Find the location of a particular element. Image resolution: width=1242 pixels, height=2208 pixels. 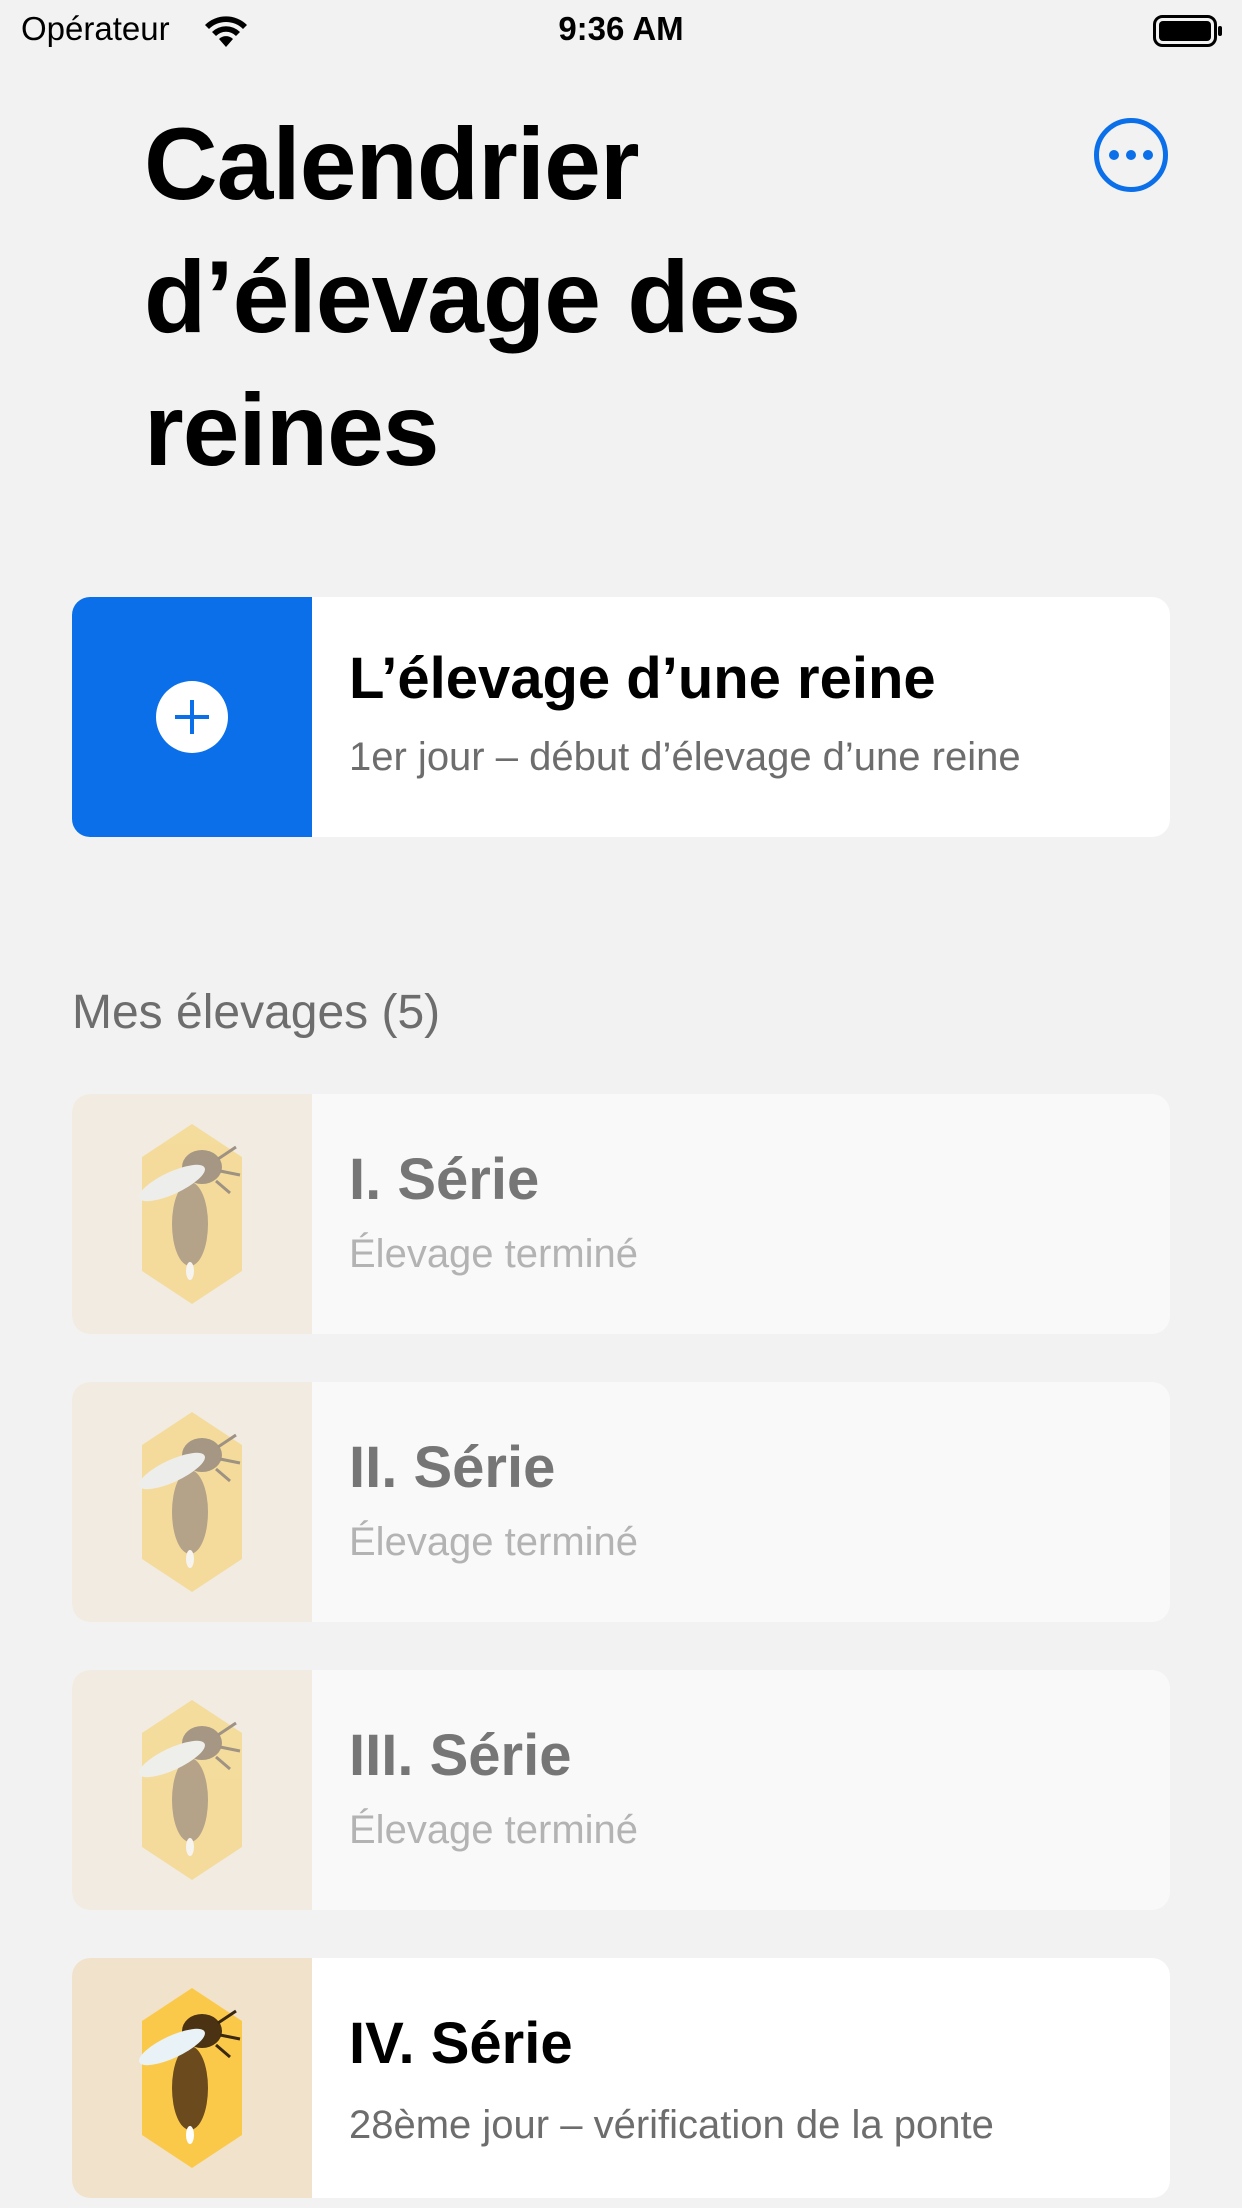

series-title: I. Série is located at coordinates (444, 1179).